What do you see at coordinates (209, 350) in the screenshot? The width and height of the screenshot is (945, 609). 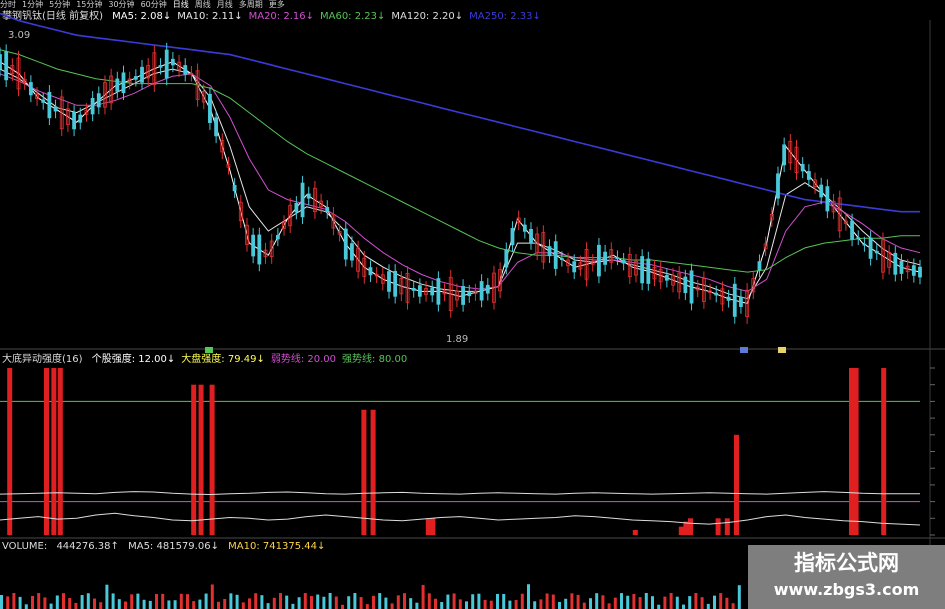 I see `buy-marker` at bounding box center [209, 350].